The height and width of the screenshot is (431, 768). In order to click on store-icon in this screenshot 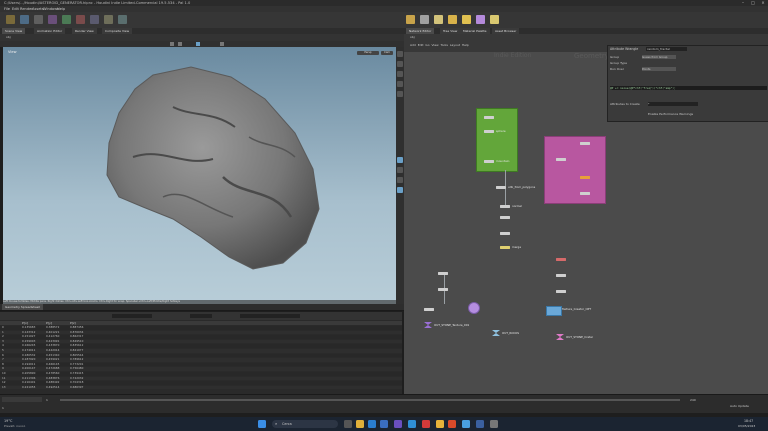, I will do `click(384, 424)`.